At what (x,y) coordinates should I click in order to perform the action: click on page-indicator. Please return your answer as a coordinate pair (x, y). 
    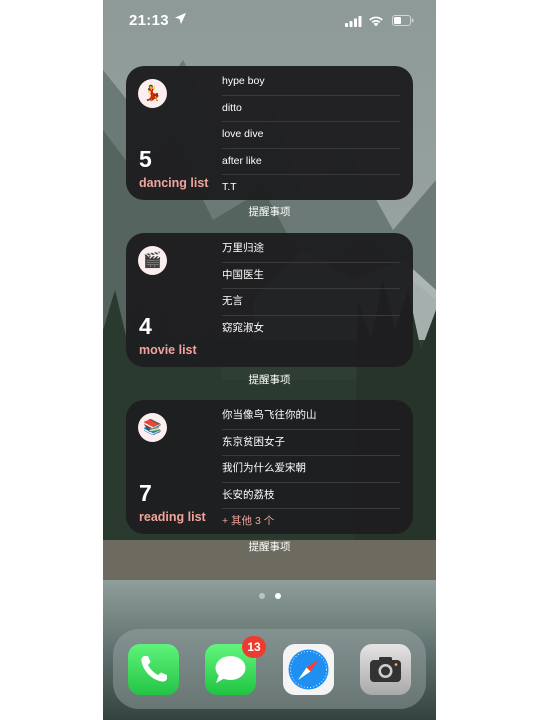
    Looking at the image, I should click on (270, 596).